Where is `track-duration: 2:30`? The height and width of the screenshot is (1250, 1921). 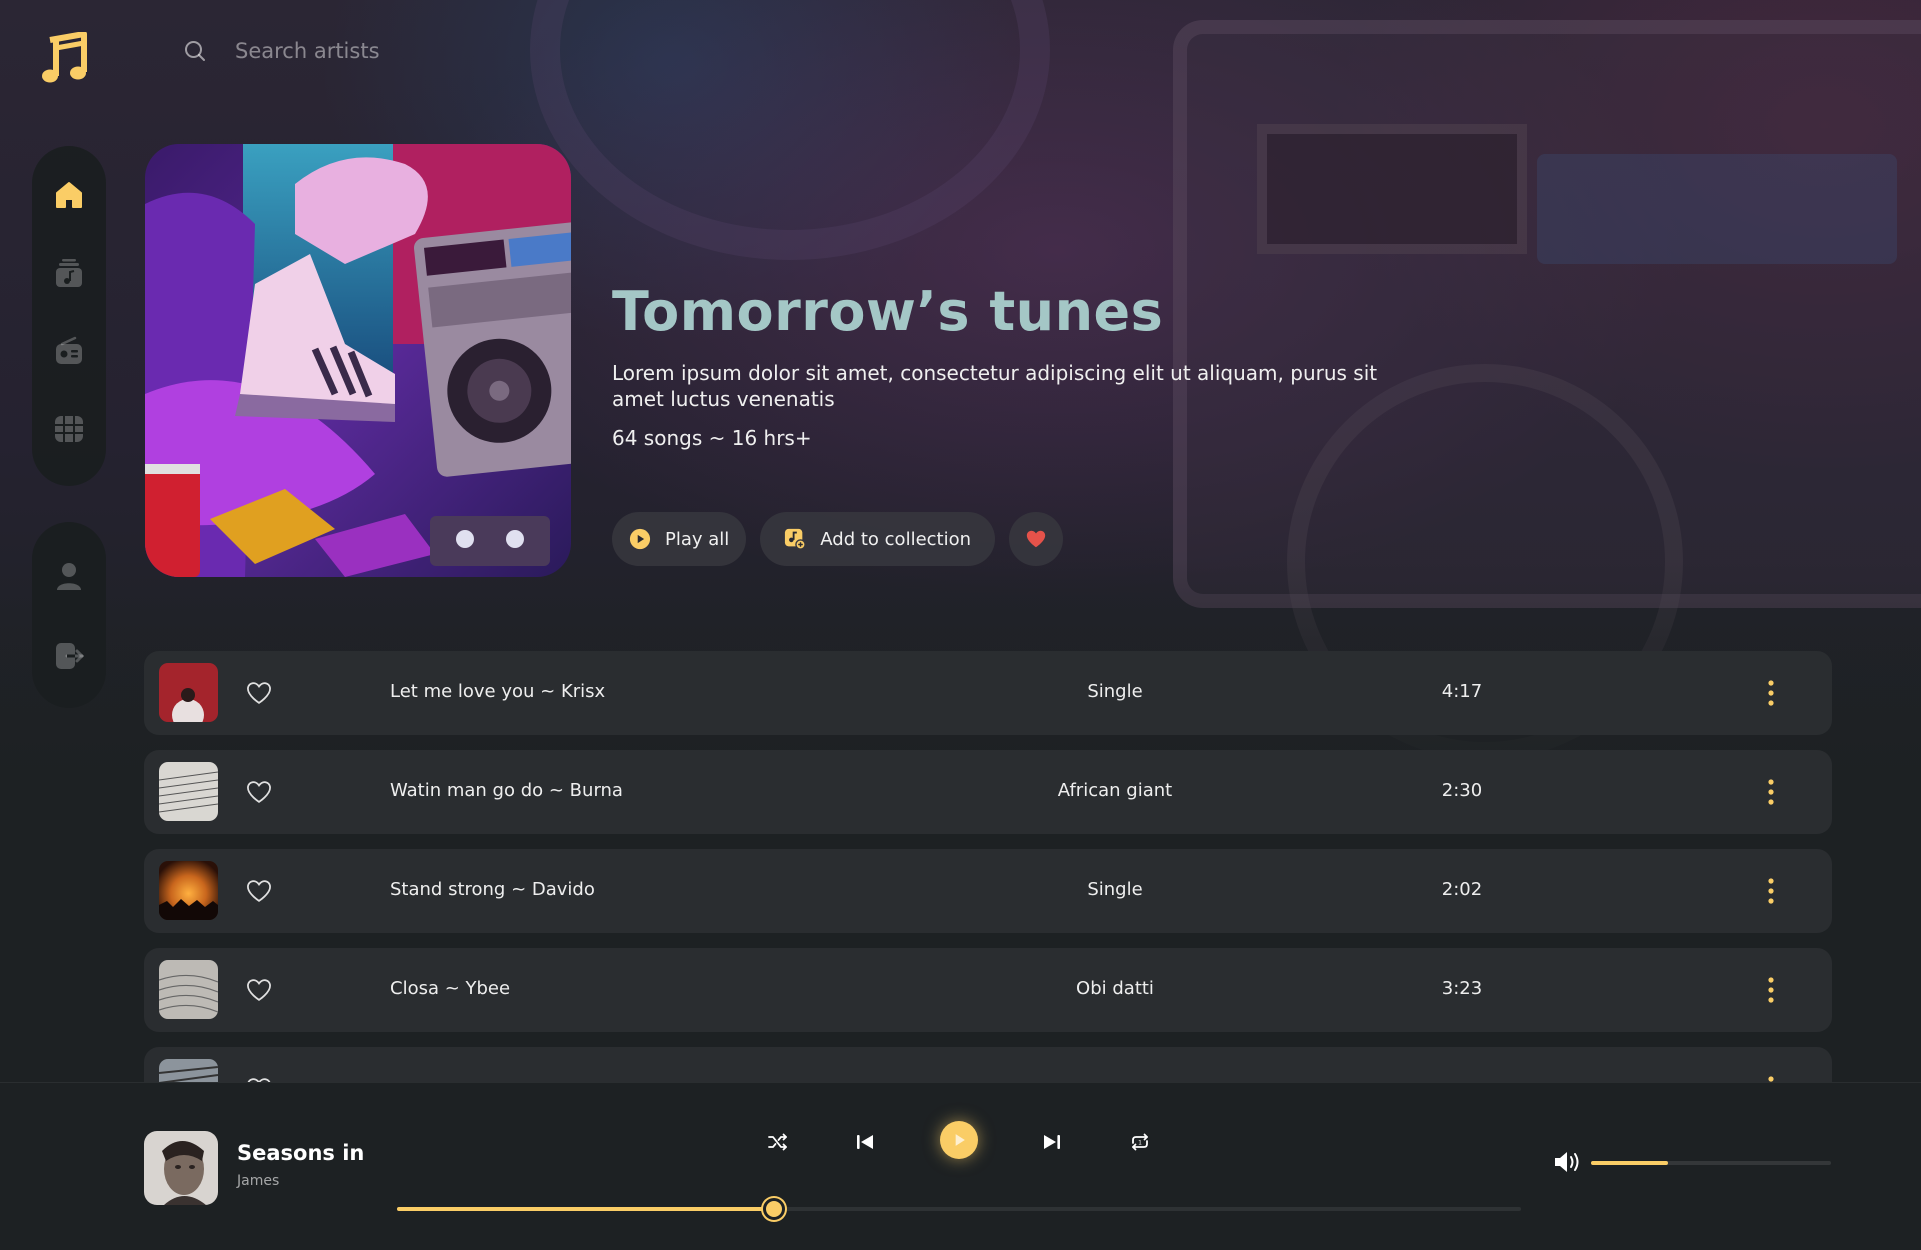 track-duration: 2:30 is located at coordinates (1462, 790).